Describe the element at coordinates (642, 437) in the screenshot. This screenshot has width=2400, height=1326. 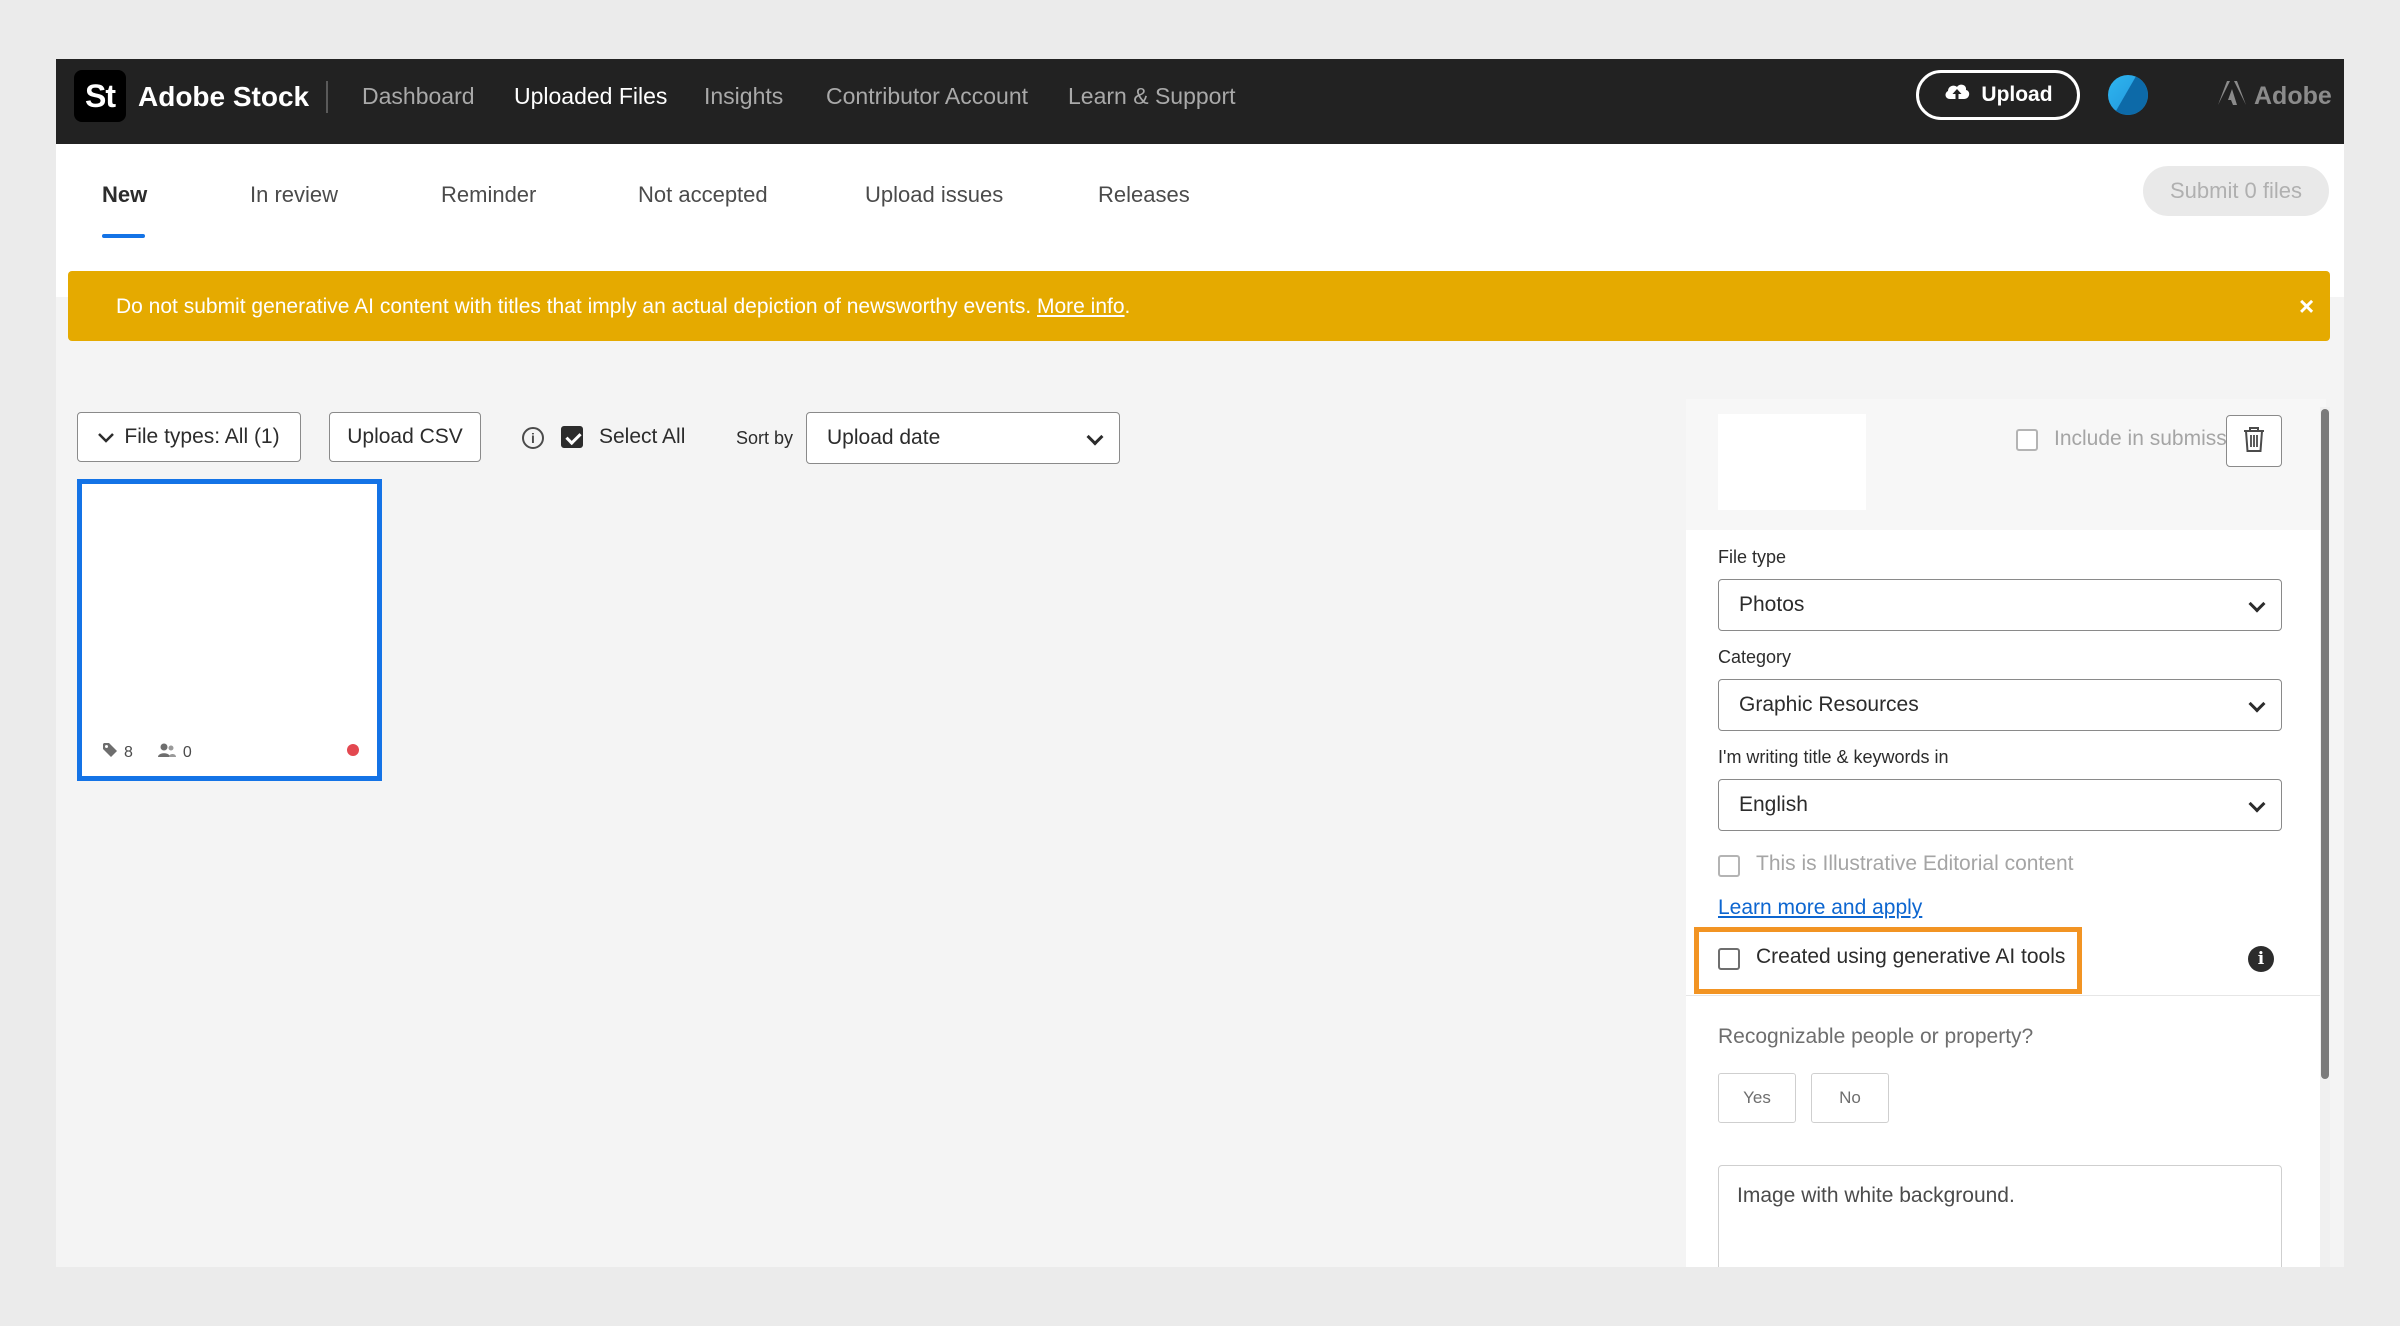
I see `select-all-label: Select All` at that location.